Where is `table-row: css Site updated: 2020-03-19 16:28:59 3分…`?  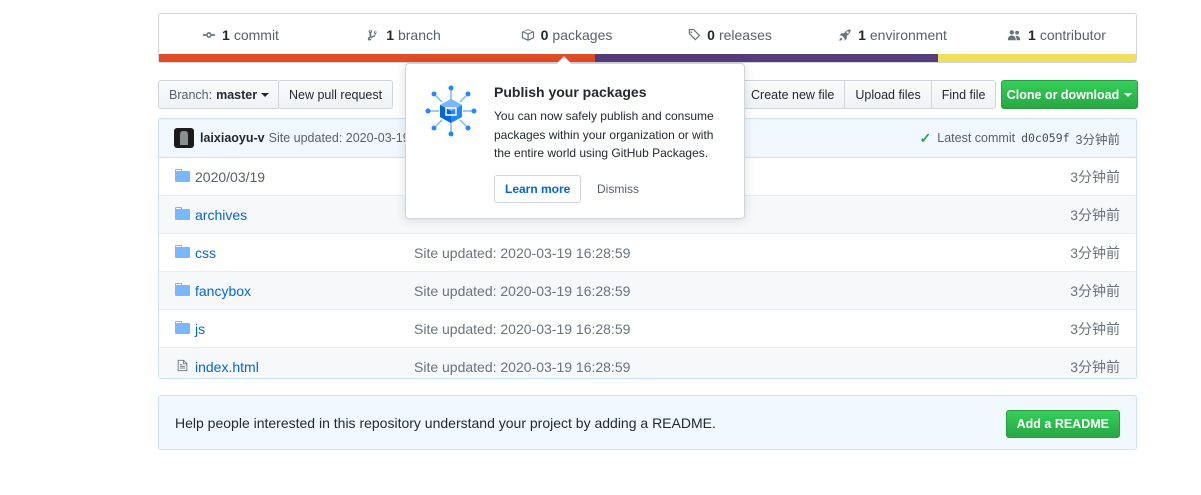 table-row: css Site updated: 2020-03-19 16:28:59 3分… is located at coordinates (647, 252).